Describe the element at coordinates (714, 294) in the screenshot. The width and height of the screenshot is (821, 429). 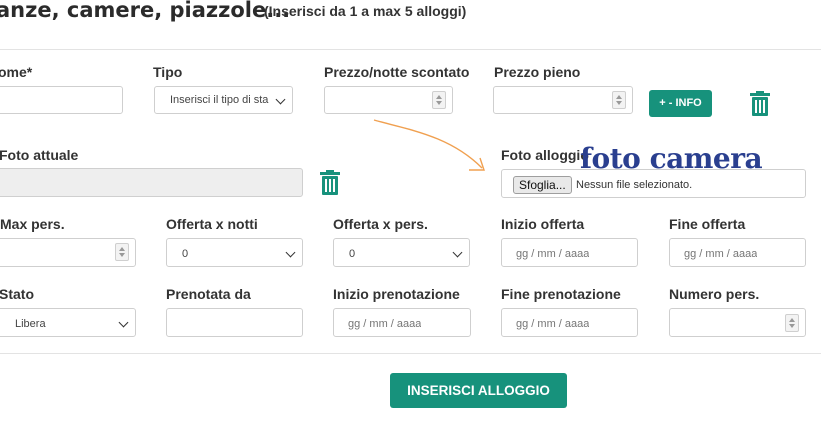
I see `persons-count-label: Numero pers.` at that location.